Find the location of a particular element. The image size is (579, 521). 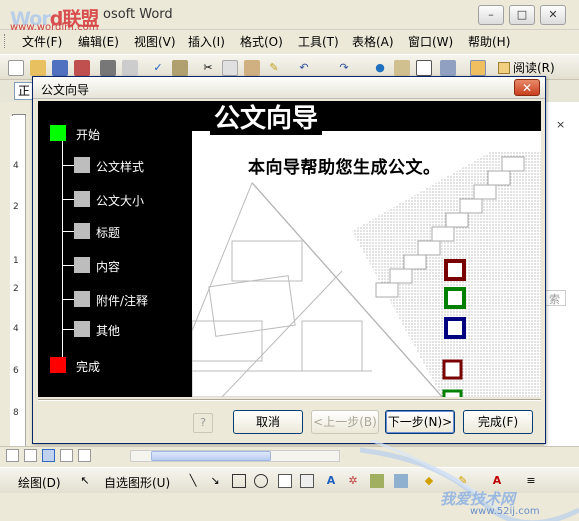

print-icon is located at coordinates (108, 68).